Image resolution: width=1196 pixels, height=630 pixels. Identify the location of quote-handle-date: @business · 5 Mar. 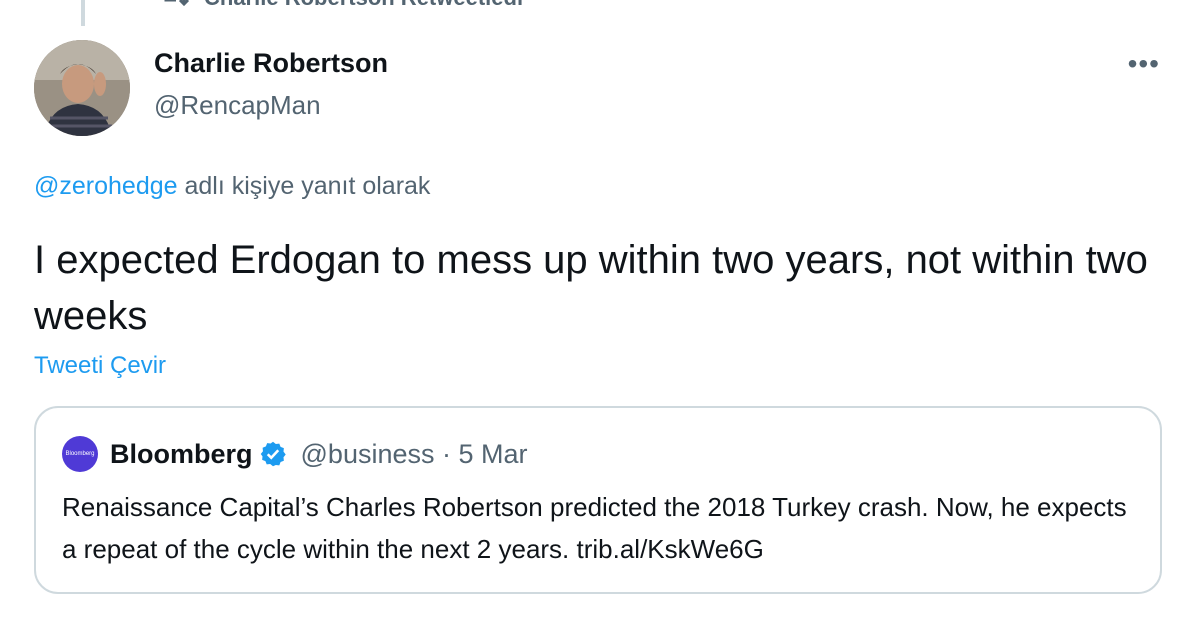
(414, 453).